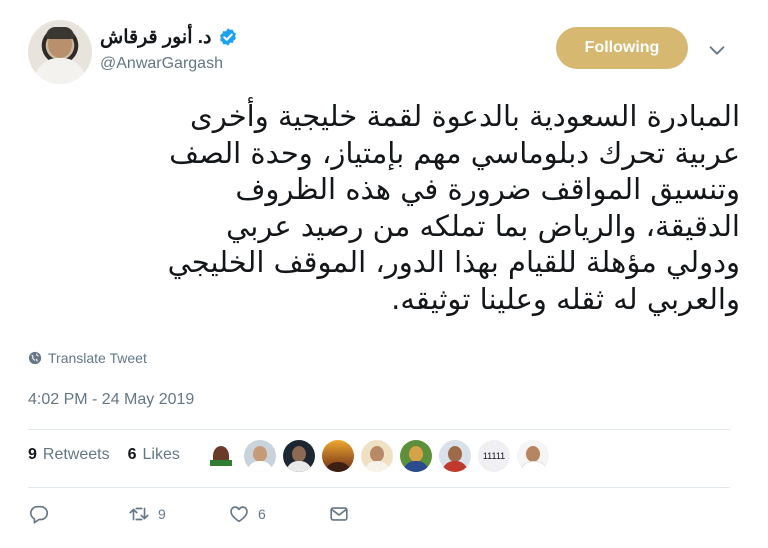 This screenshot has height=548, width=768. I want to click on chevron-down-icon, so click(717, 50).